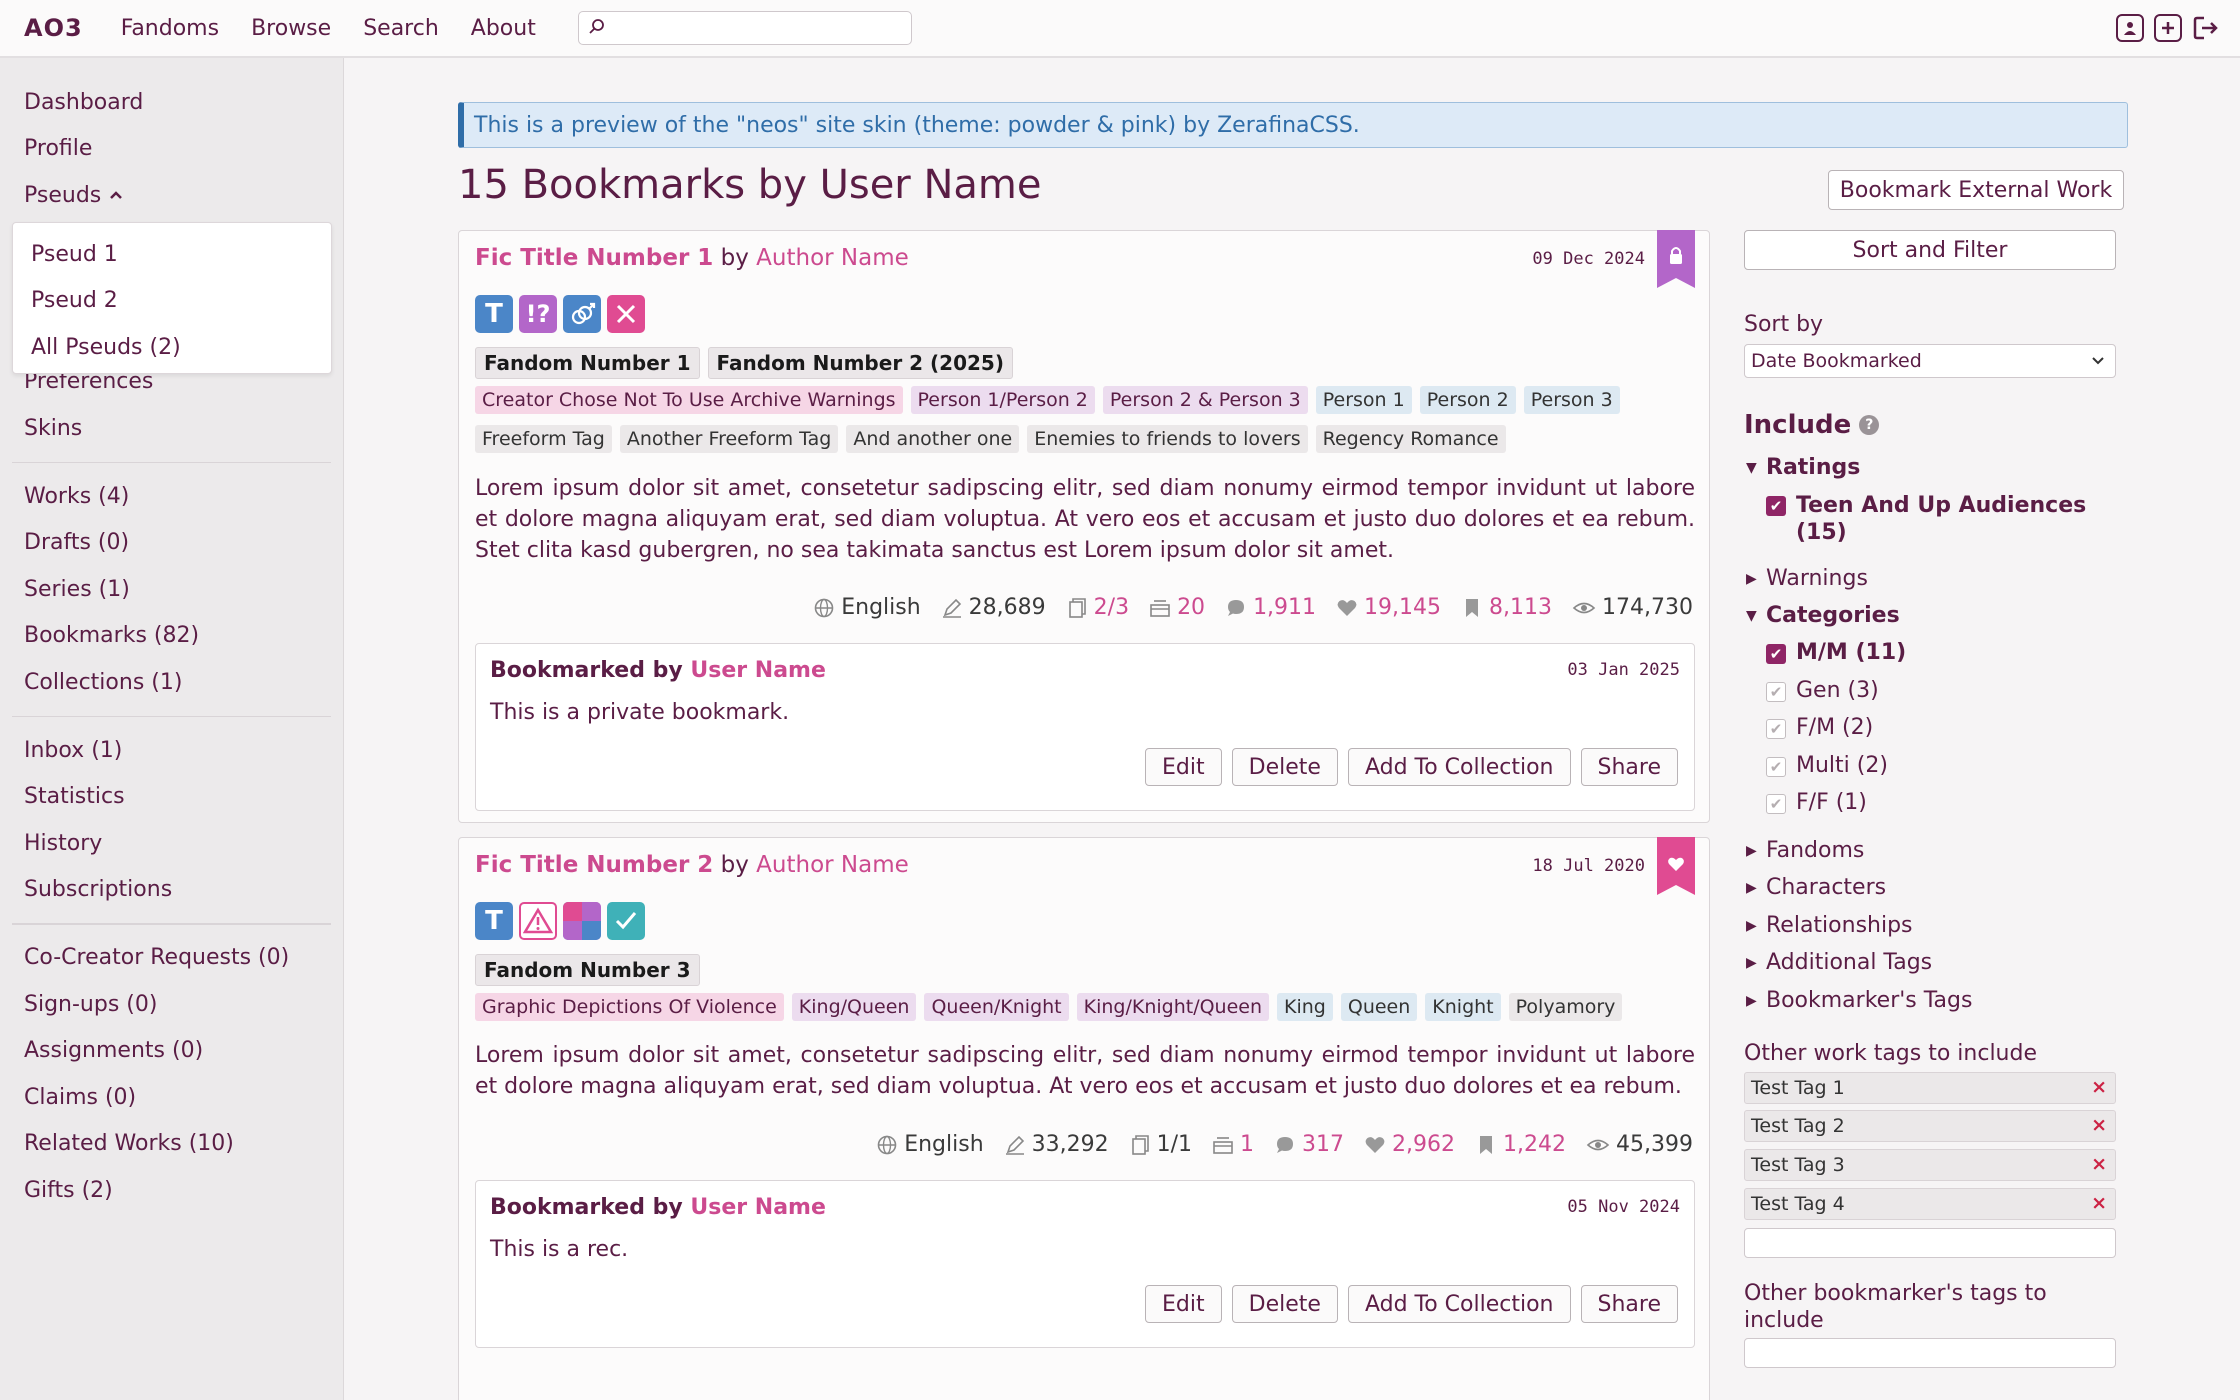 This screenshot has width=2240, height=1400. I want to click on relationship-tag: King/Queen, so click(854, 1007).